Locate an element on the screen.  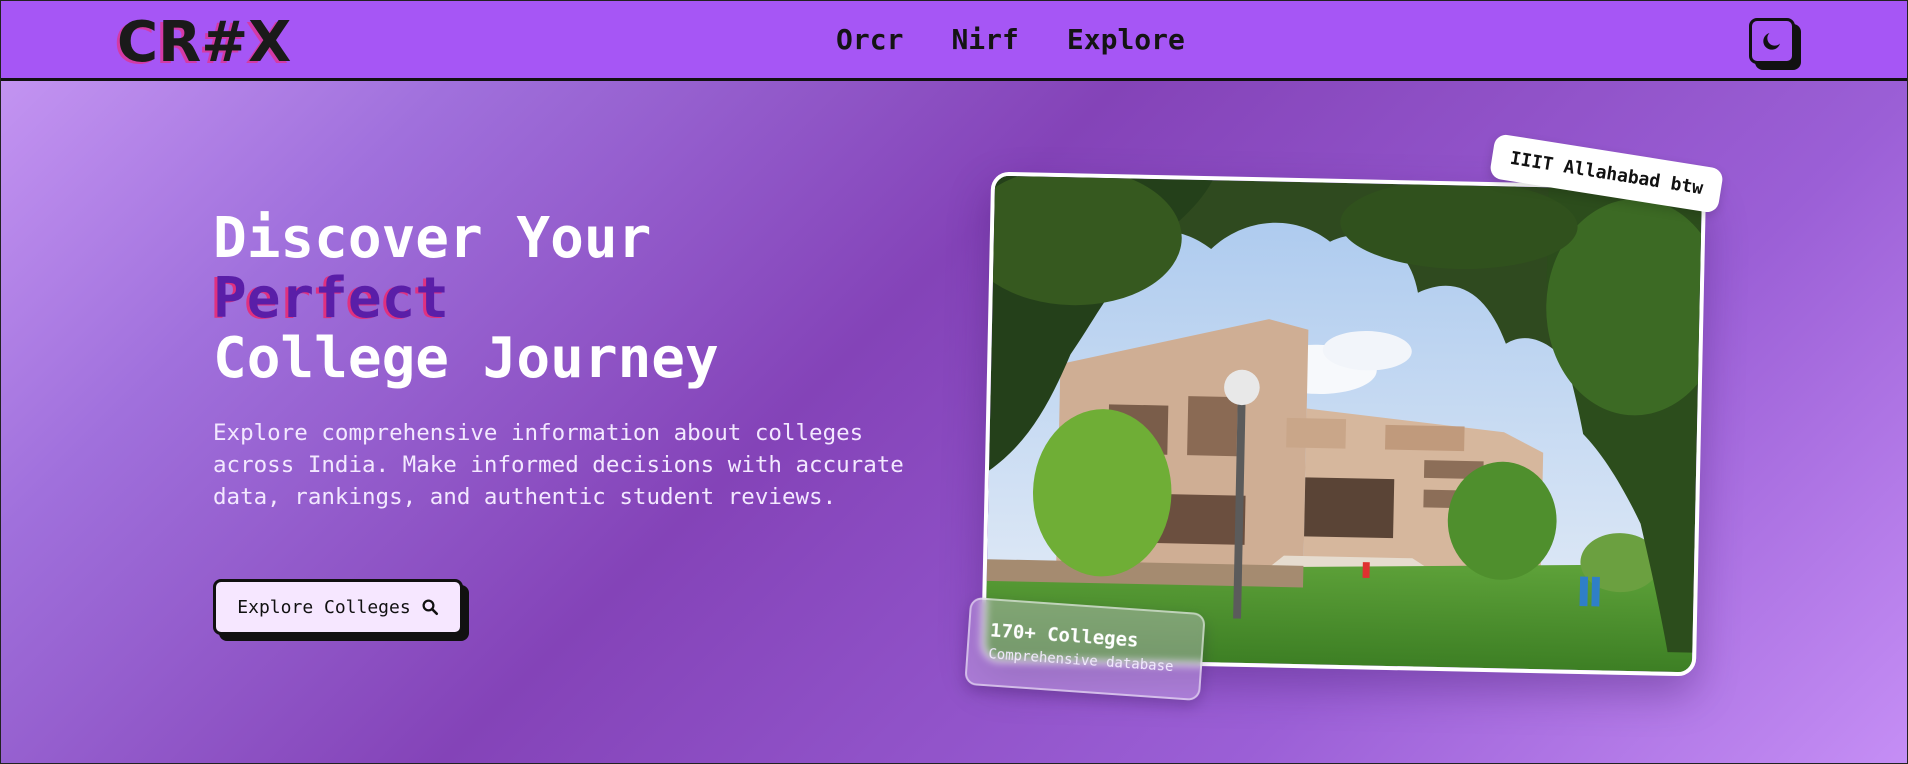
navbar: CR#X Orcr Nirf Explore is located at coordinates (954, 41).